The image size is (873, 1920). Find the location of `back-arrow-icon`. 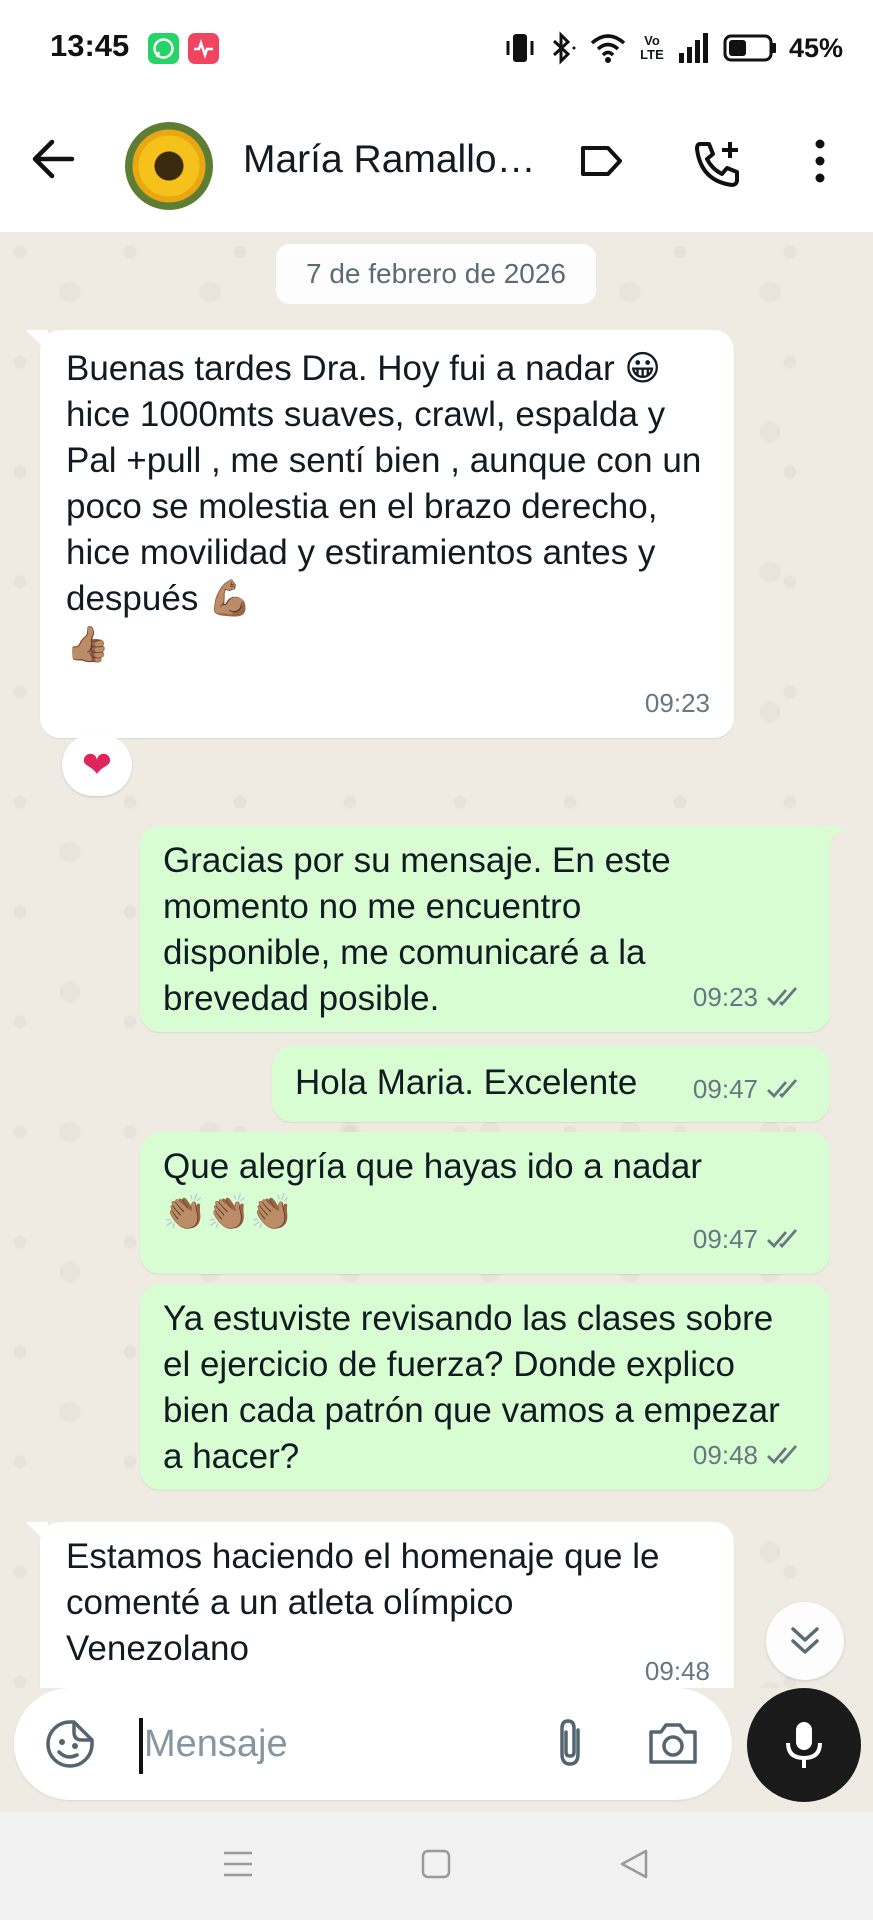

back-arrow-icon is located at coordinates (53, 159).